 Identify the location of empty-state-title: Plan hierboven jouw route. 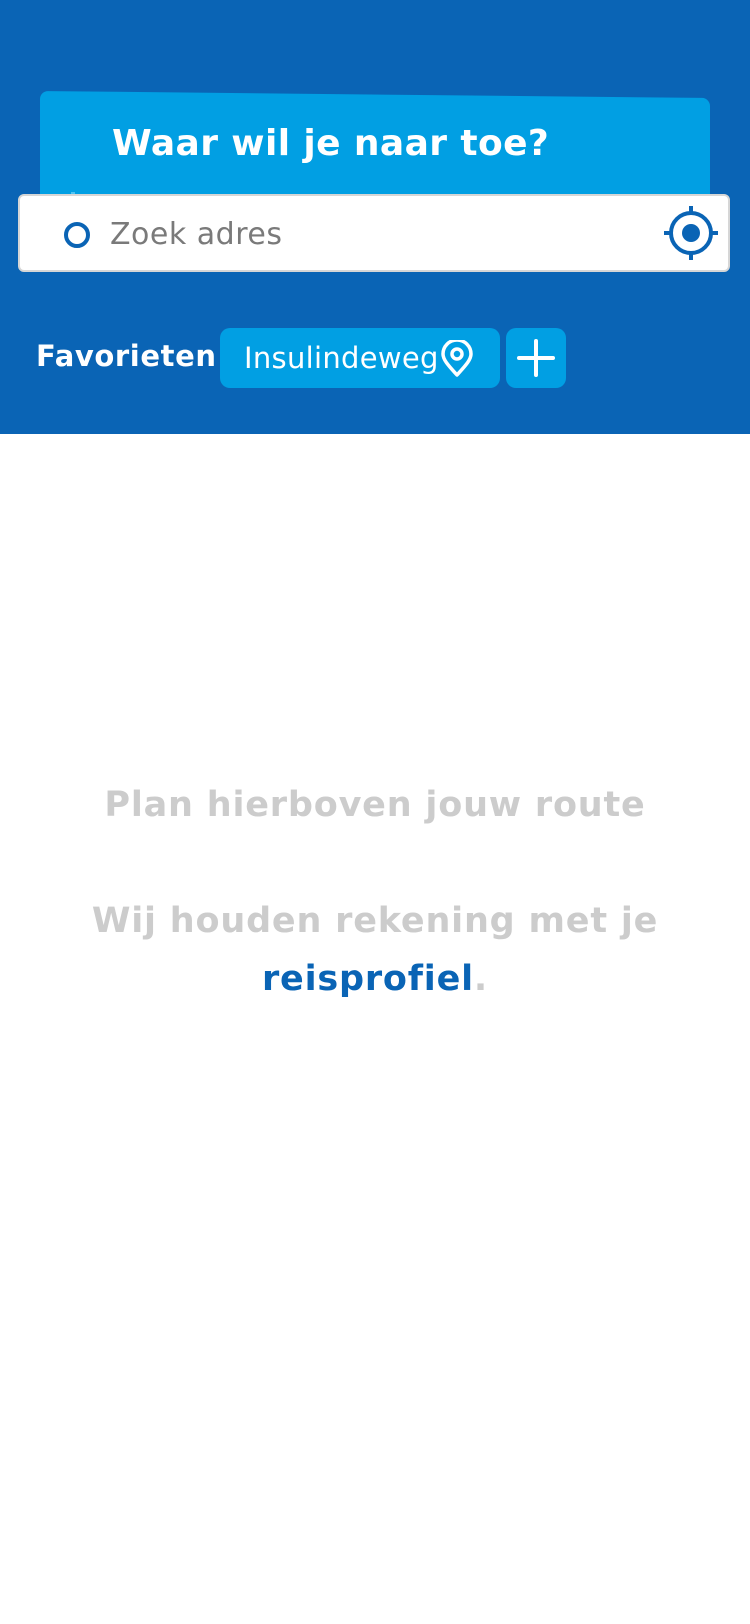
(375, 805).